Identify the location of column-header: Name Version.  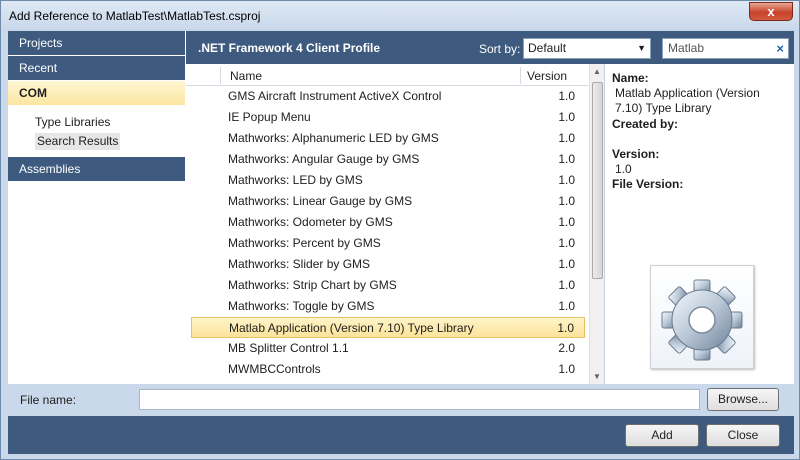
(387, 75).